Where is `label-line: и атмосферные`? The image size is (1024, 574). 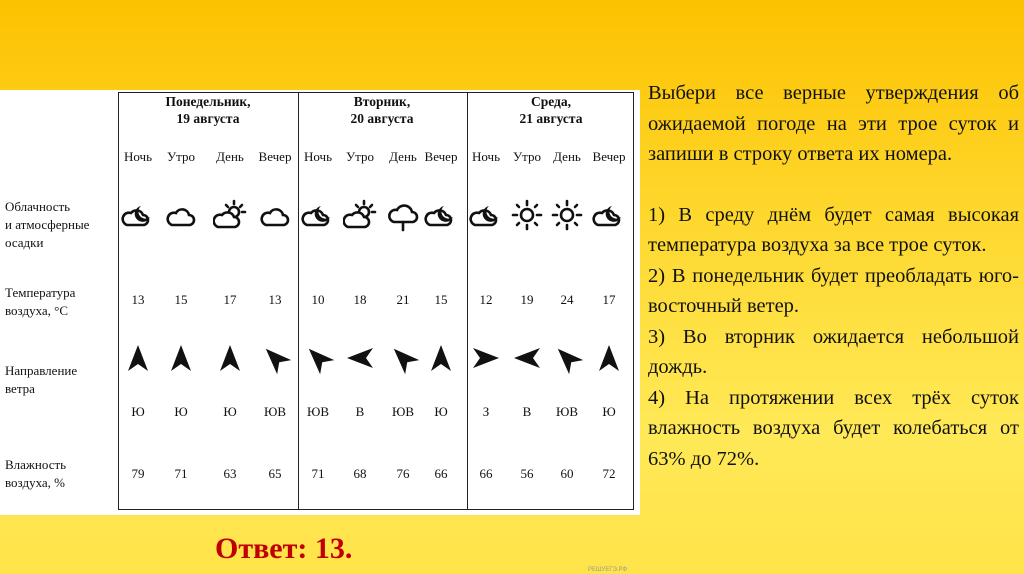 label-line: и атмосферные is located at coordinates (47, 224).